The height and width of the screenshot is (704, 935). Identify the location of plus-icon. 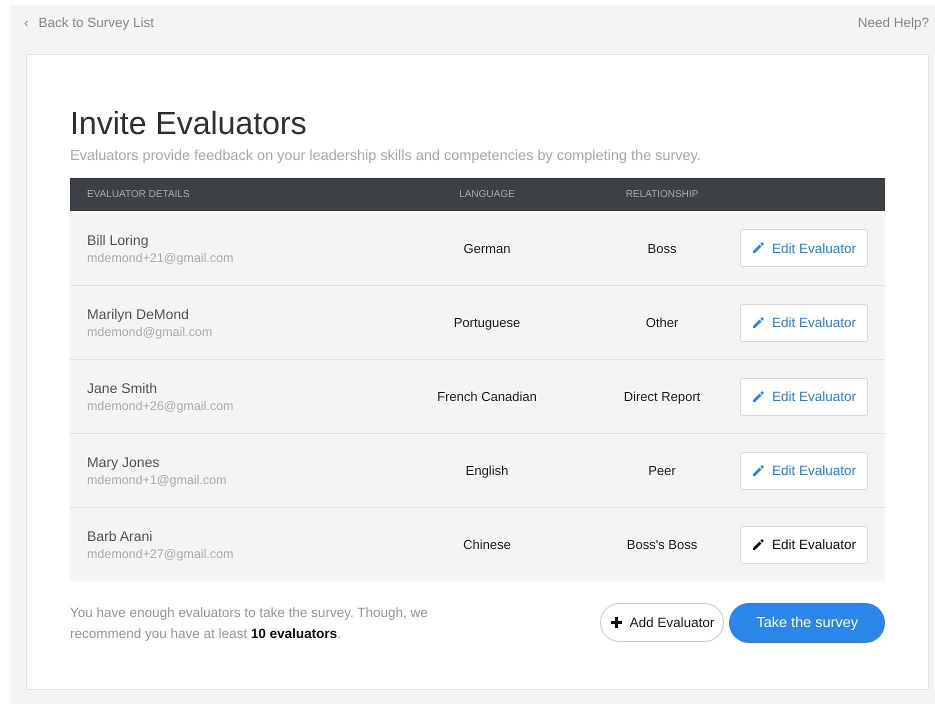
(616, 622).